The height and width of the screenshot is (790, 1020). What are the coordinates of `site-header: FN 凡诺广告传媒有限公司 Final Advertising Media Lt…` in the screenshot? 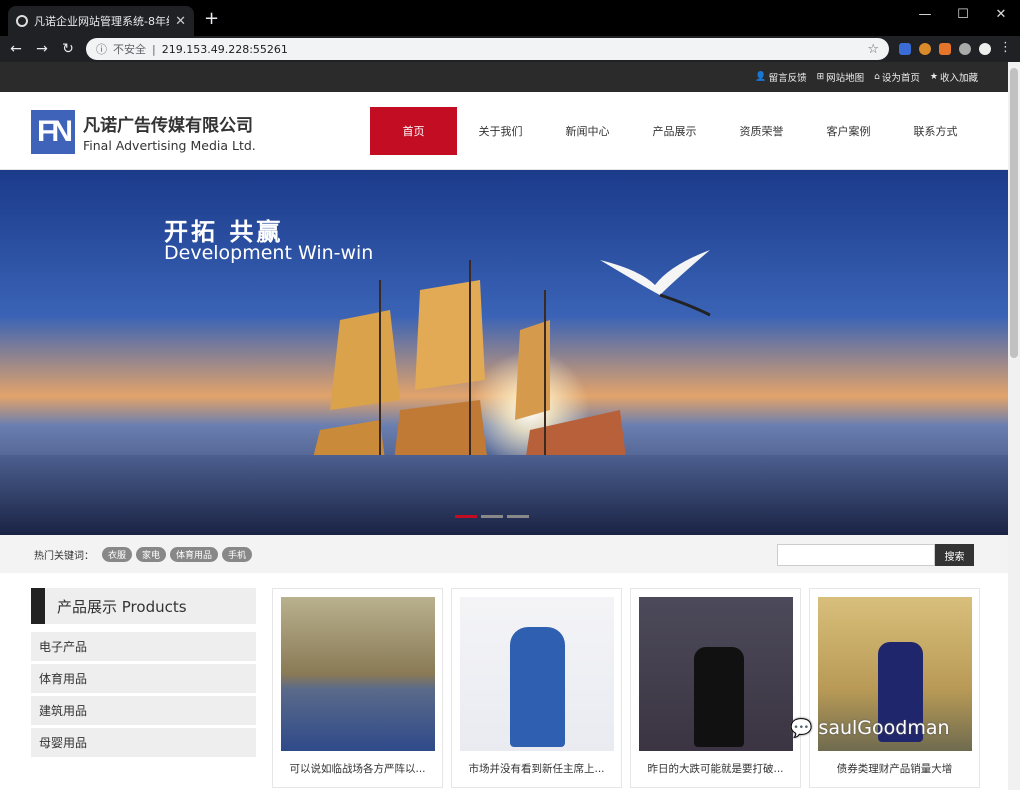 It's located at (510, 131).